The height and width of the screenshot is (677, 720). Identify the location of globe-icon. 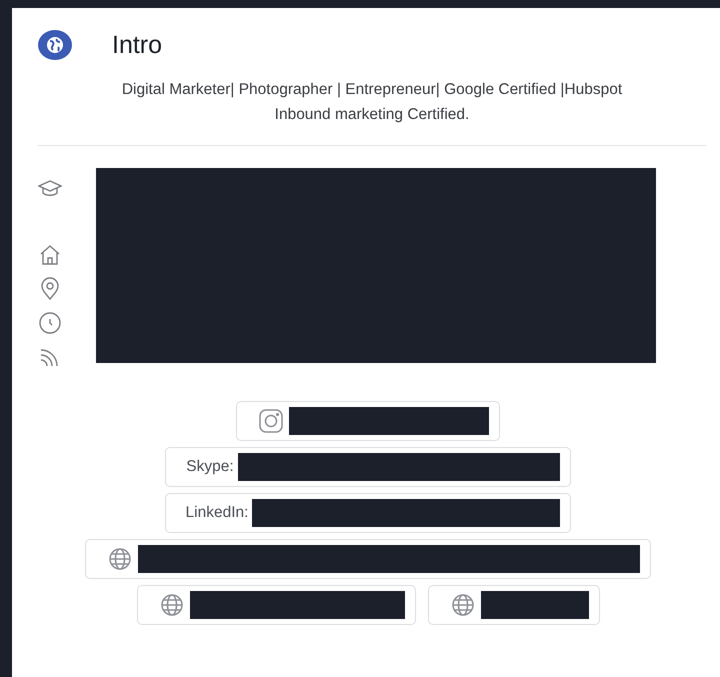
(55, 45).